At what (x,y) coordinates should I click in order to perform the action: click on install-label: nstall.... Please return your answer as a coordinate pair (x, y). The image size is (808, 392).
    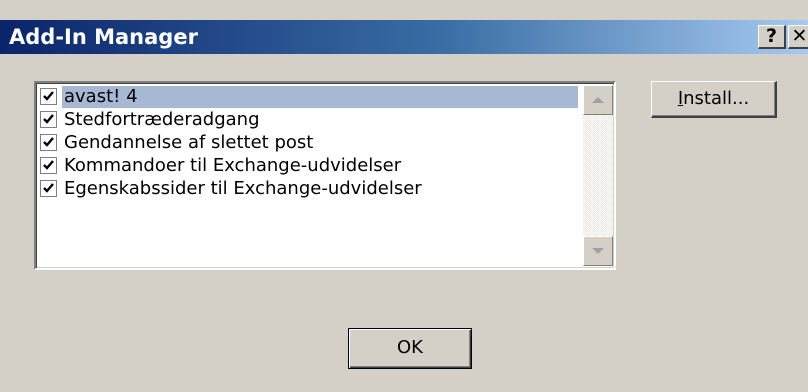
    Looking at the image, I should click on (716, 98).